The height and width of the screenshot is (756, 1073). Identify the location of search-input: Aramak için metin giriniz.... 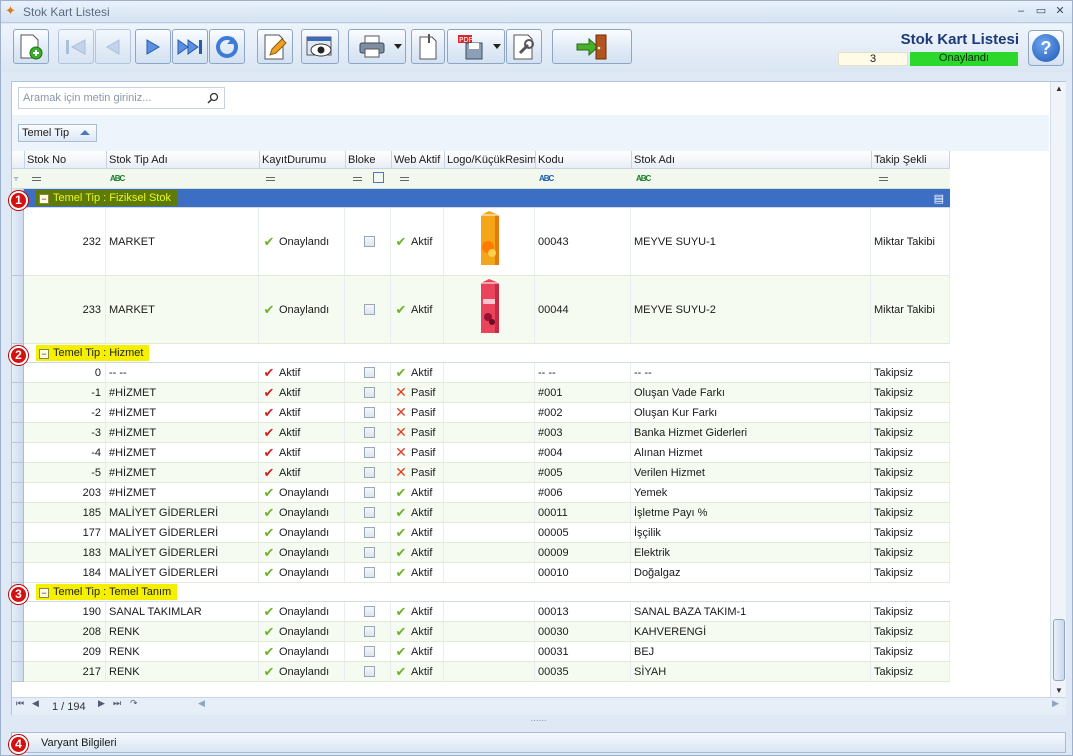
(121, 98).